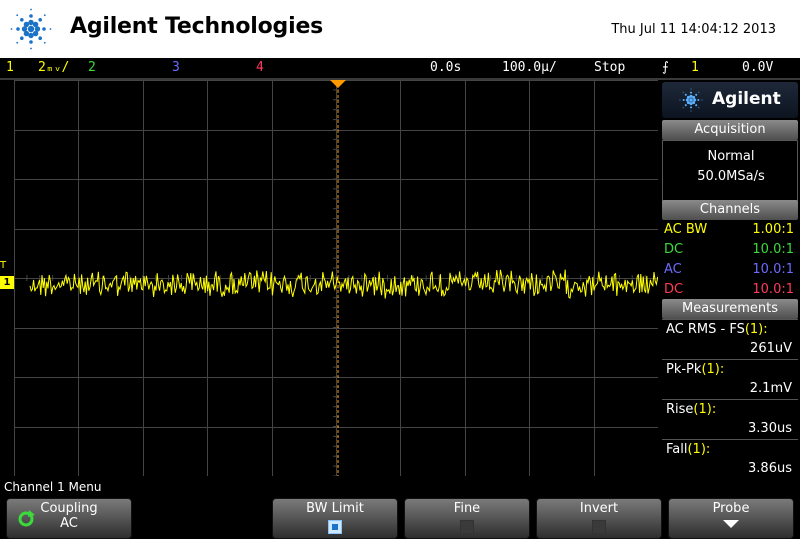 The width and height of the screenshot is (800, 539). Describe the element at coordinates (673, 269) in the screenshot. I see `channel-coupling: AC` at that location.